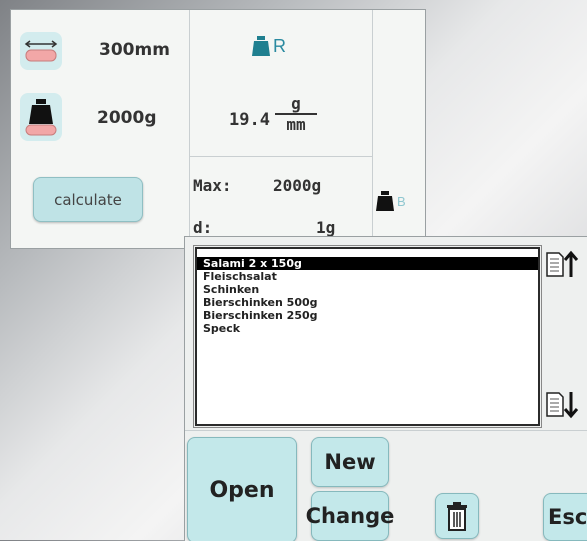  What do you see at coordinates (367, 263) in the screenshot?
I see `list-item: Salami 2 x 150g` at bounding box center [367, 263].